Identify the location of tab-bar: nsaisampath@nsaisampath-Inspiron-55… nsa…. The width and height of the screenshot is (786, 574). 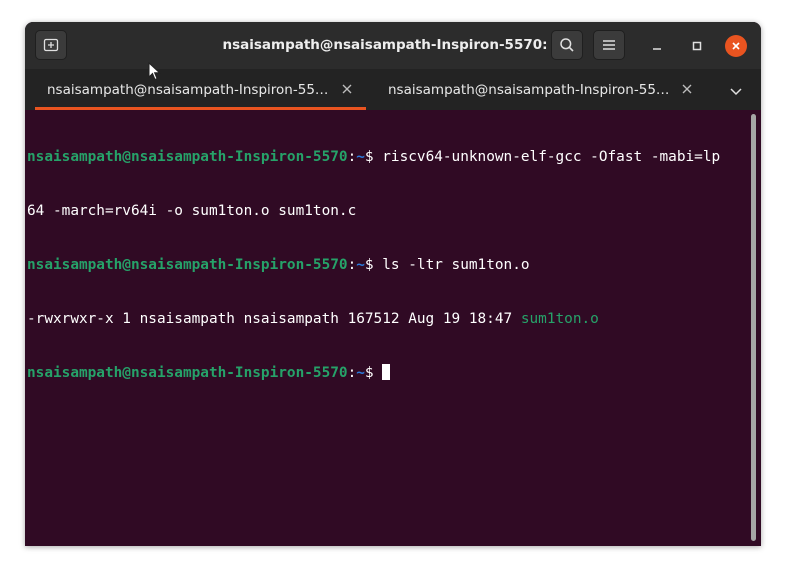
(393, 89).